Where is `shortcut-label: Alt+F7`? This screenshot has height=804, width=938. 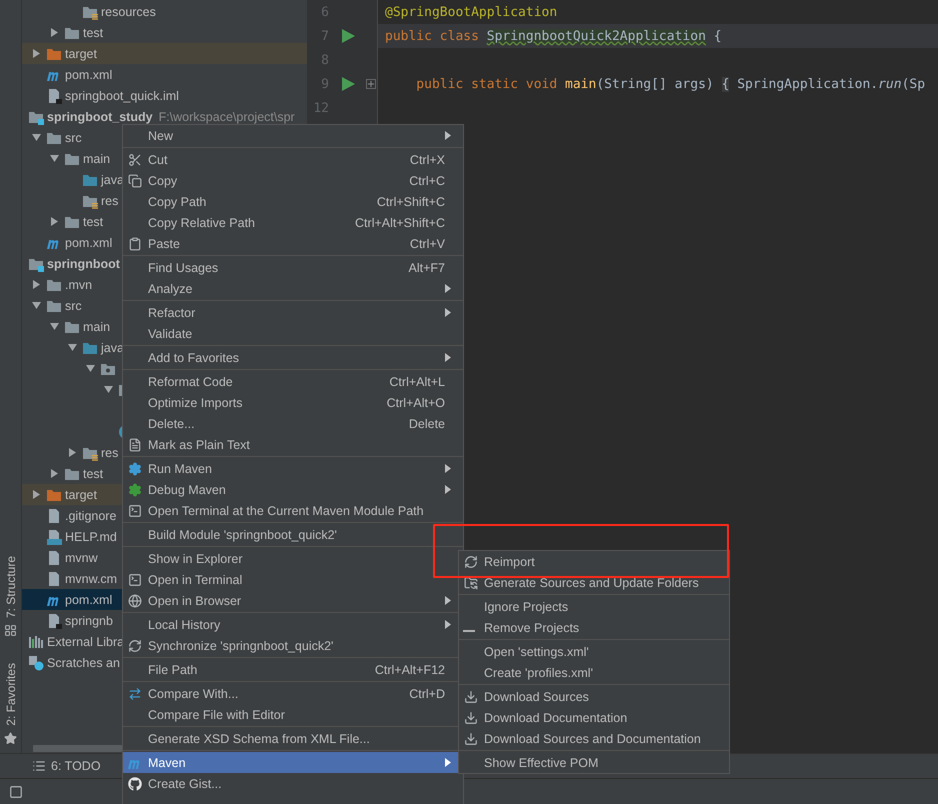 shortcut-label: Alt+F7 is located at coordinates (426, 267).